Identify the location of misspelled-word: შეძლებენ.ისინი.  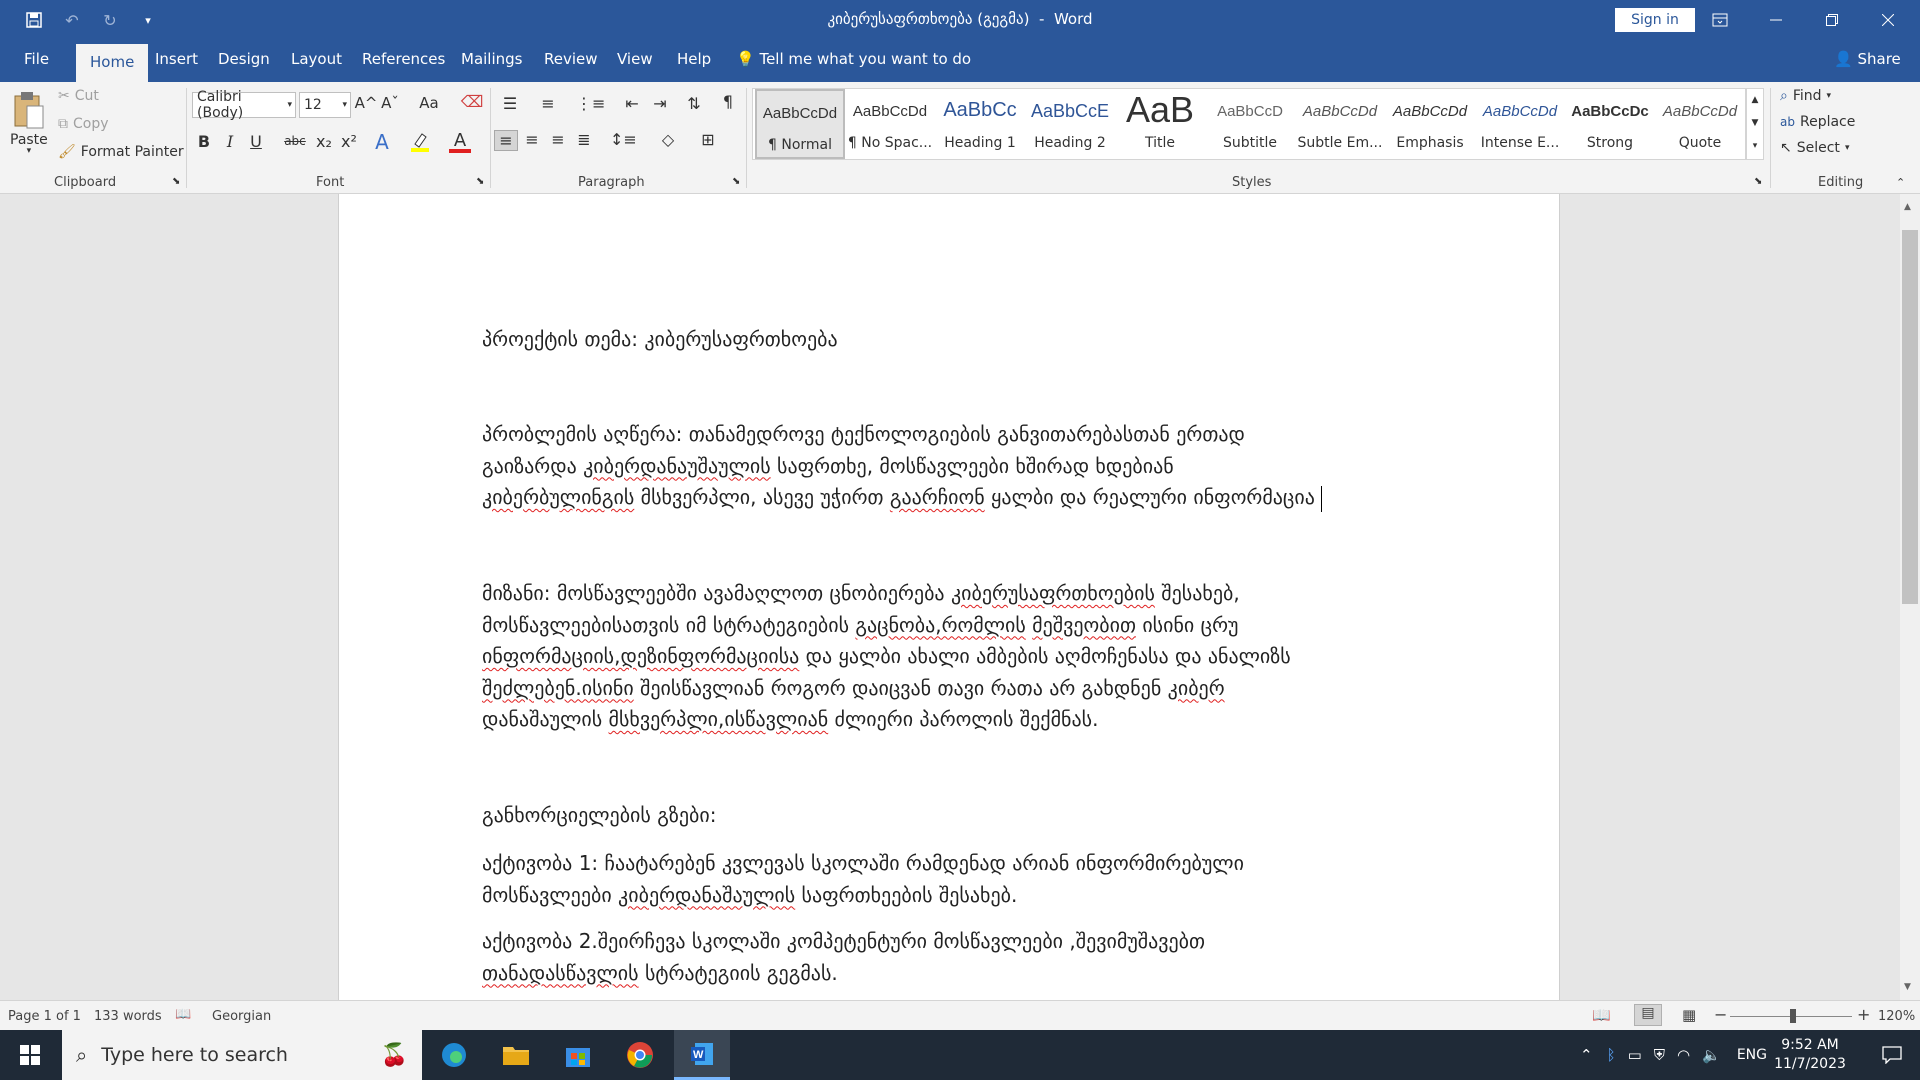
(558, 688).